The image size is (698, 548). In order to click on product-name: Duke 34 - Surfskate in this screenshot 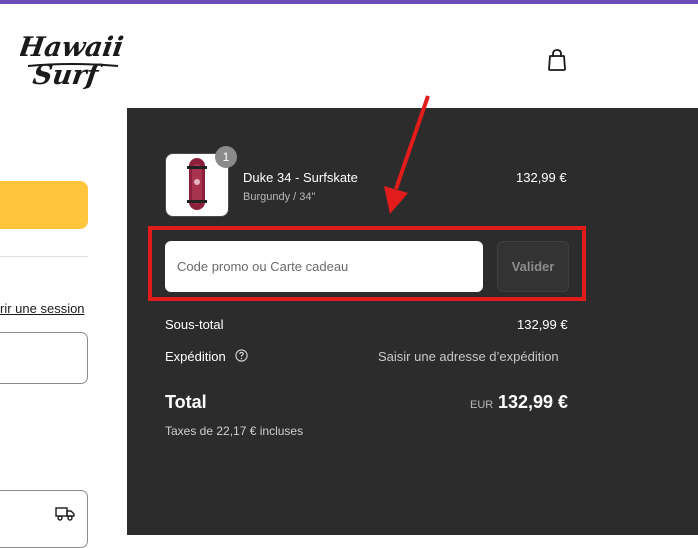, I will do `click(300, 177)`.